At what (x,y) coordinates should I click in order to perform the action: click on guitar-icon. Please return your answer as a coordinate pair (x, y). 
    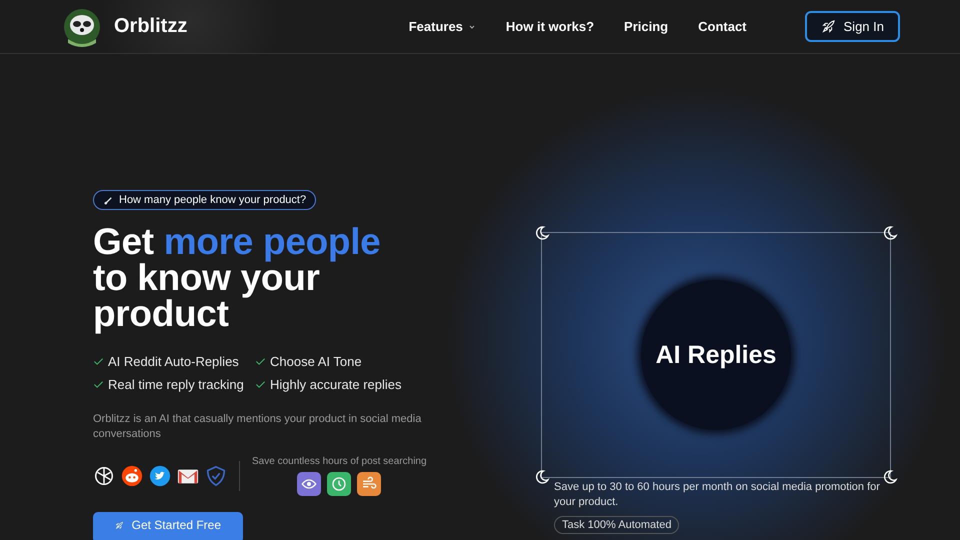
    Looking at the image, I should click on (108, 200).